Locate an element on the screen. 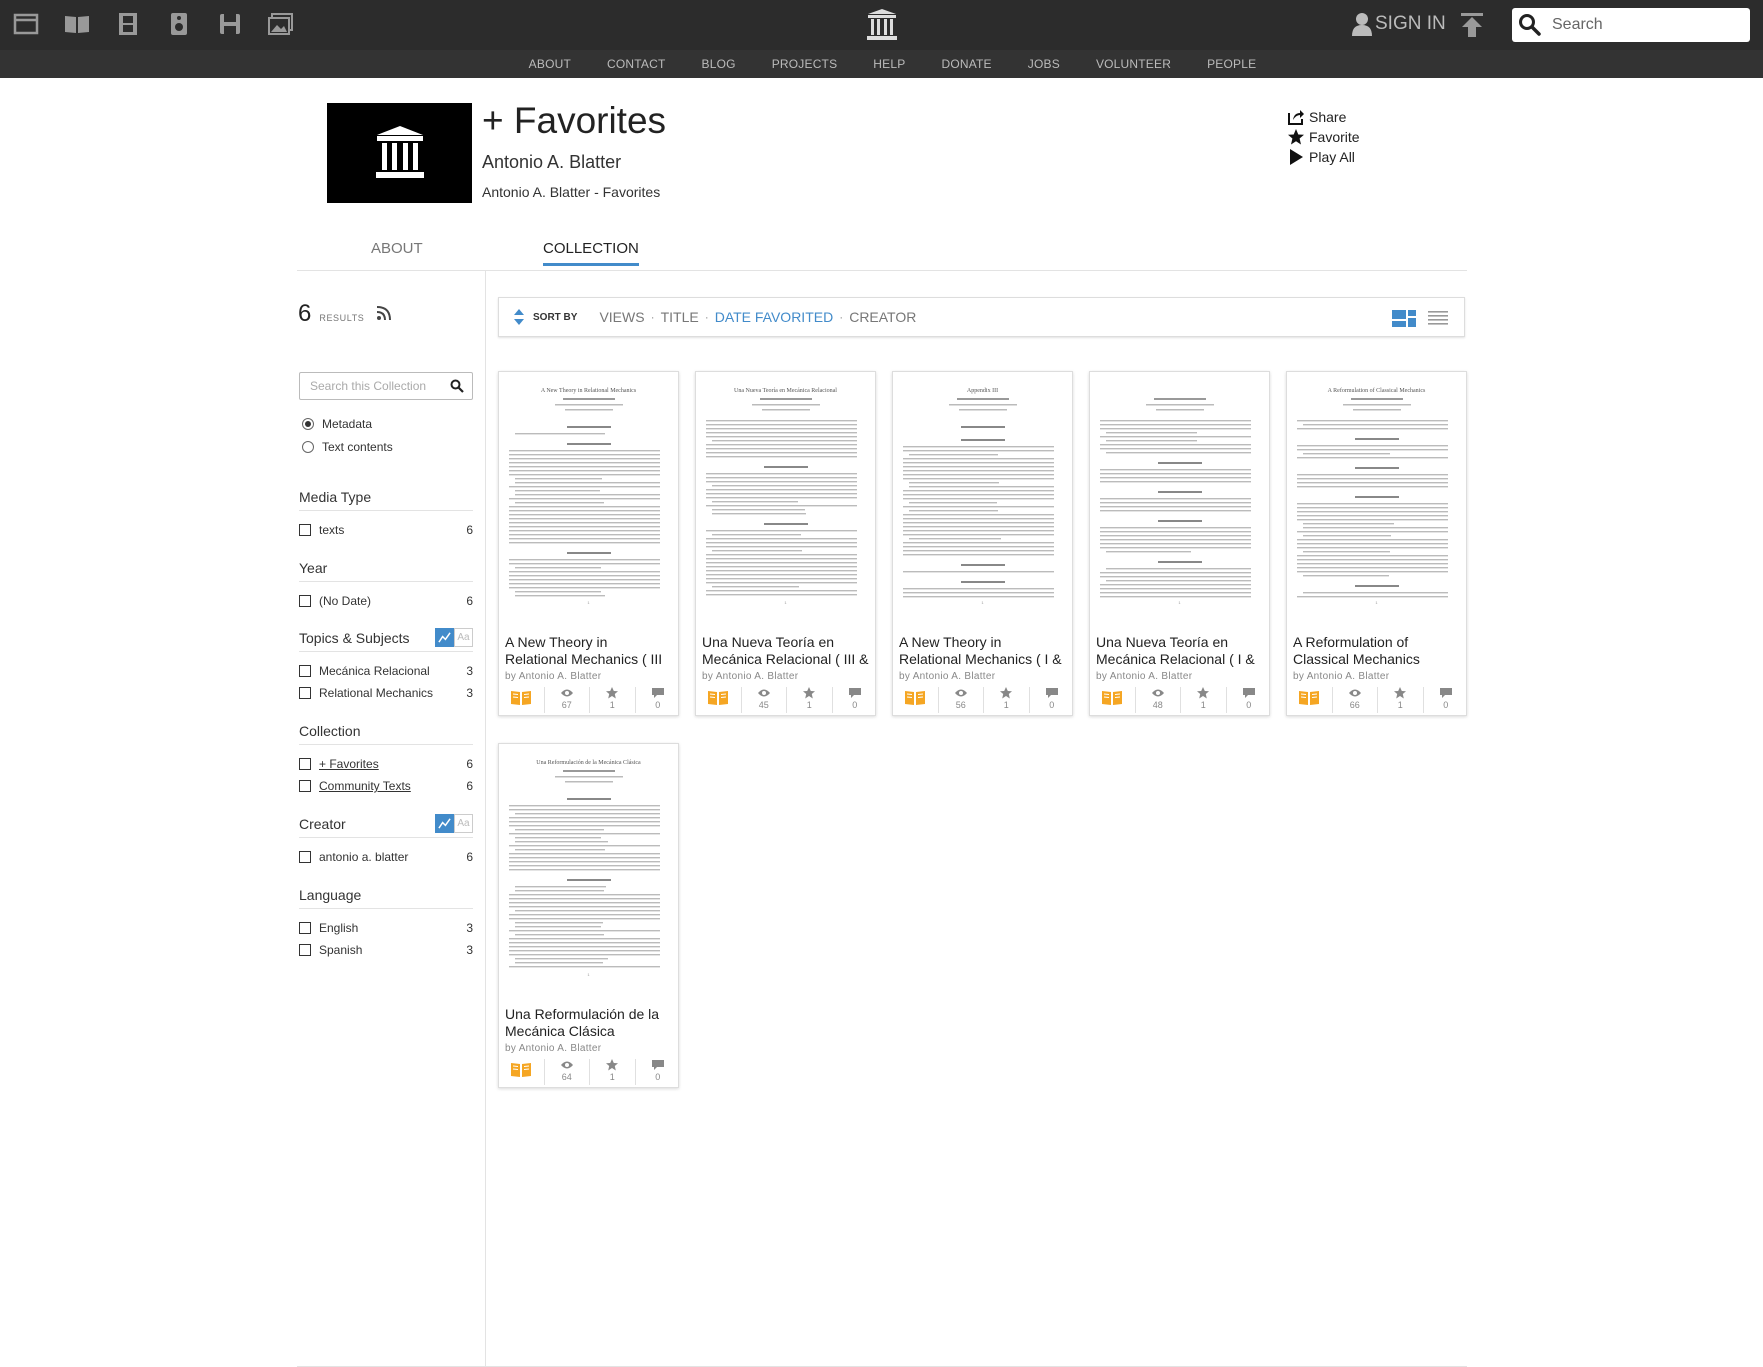  rss-icon is located at coordinates (384, 313).